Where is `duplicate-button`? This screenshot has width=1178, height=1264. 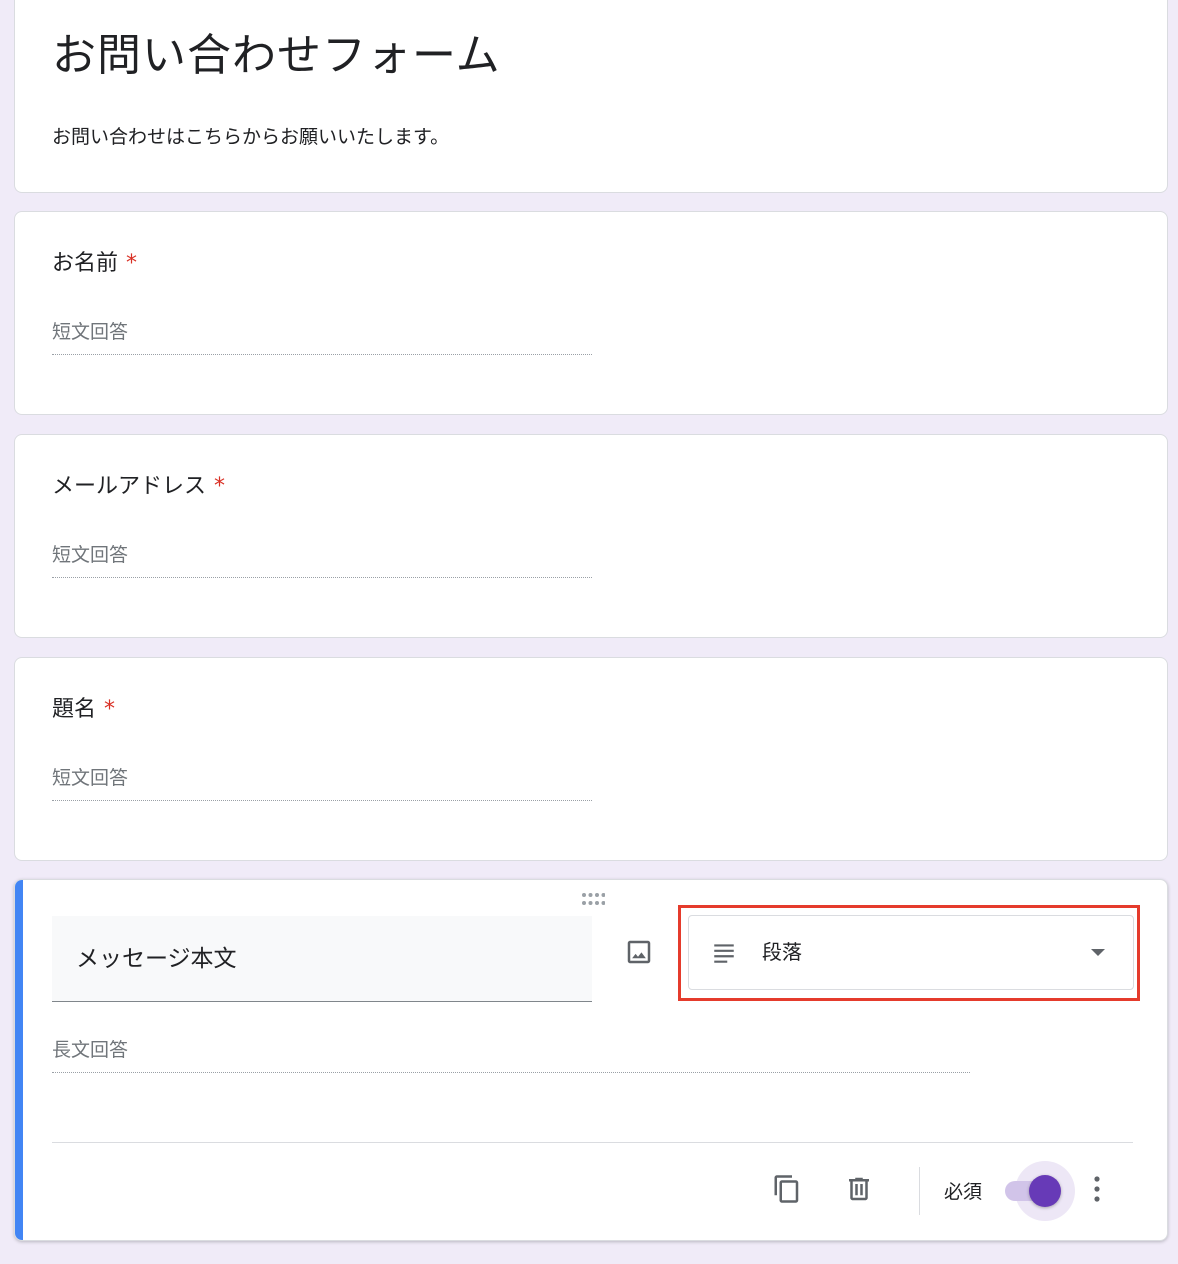 duplicate-button is located at coordinates (787, 1189).